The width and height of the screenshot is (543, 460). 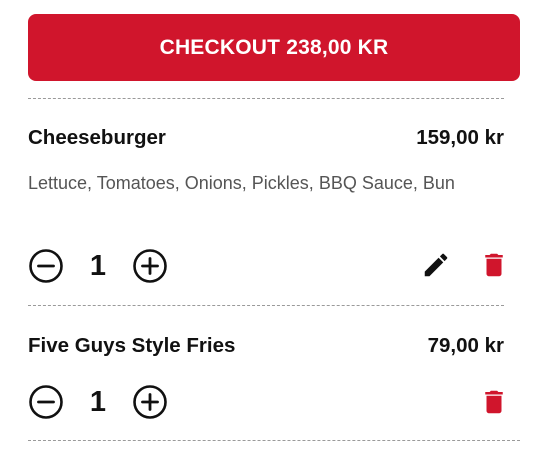 I want to click on item-price: 159,00 kr, so click(x=460, y=137).